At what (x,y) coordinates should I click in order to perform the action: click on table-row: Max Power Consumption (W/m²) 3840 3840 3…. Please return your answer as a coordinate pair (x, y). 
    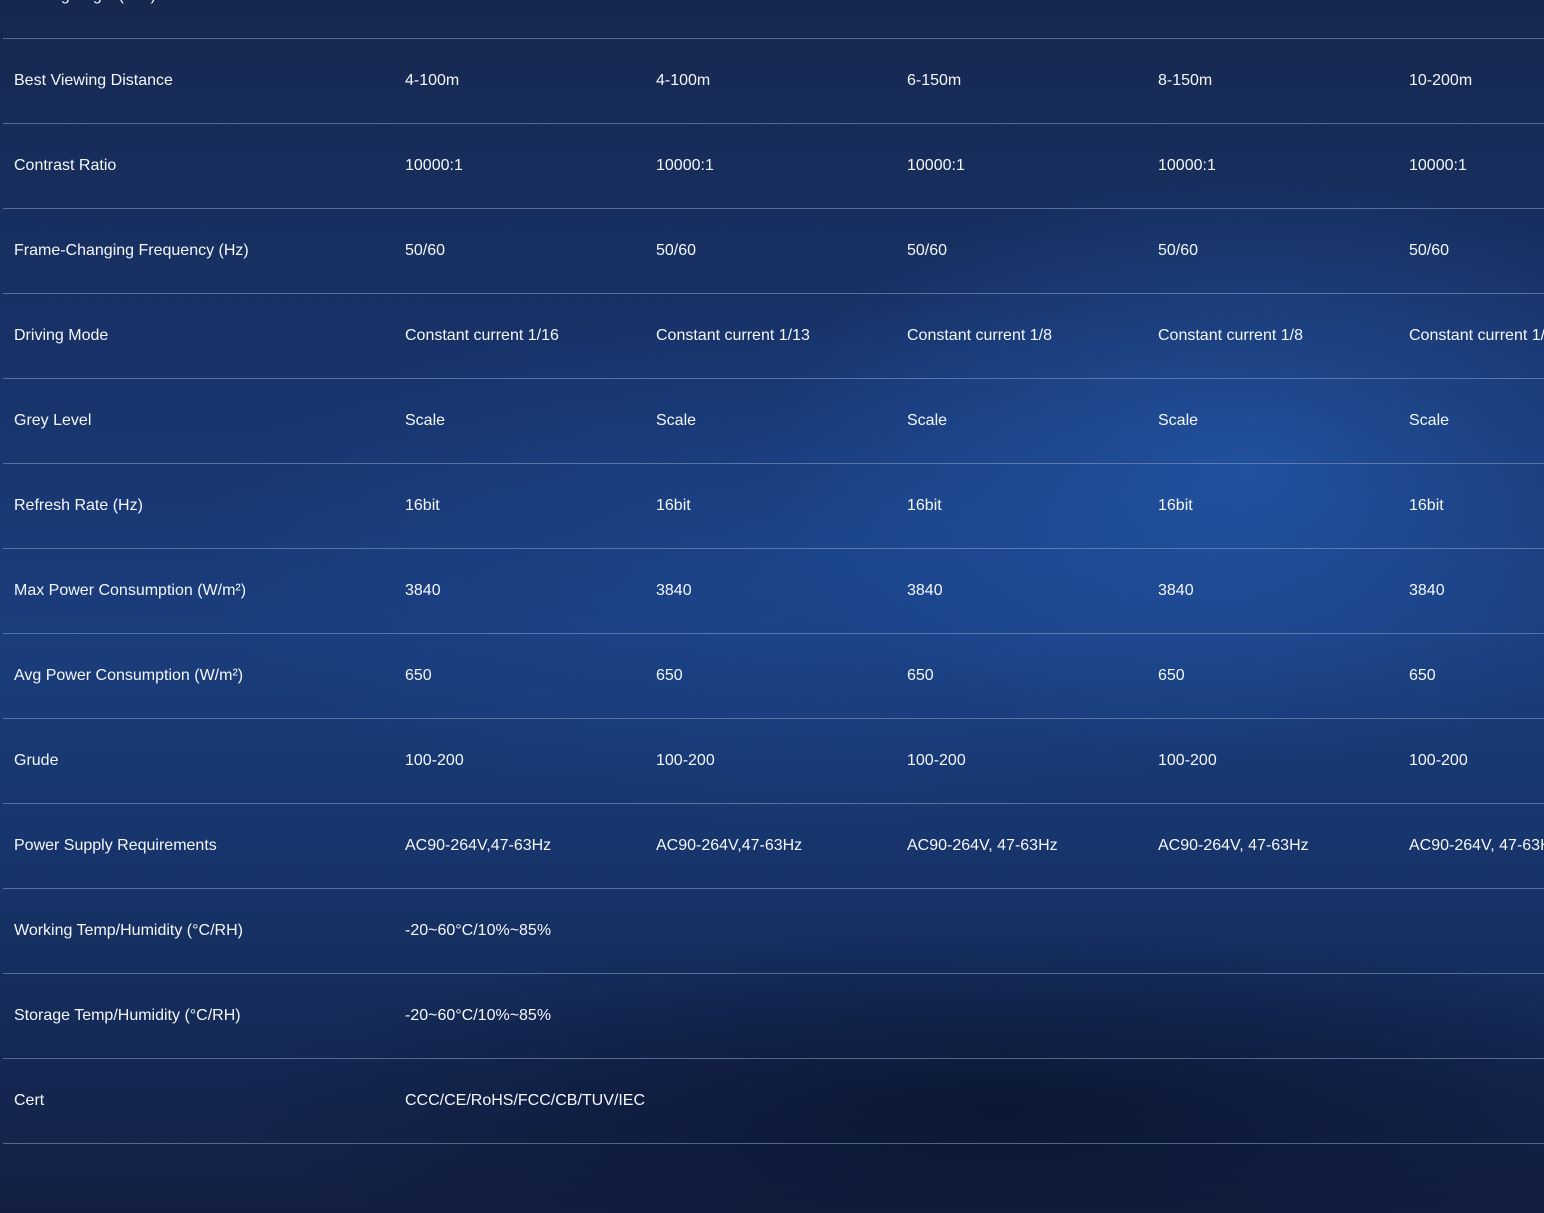
    Looking at the image, I should click on (773, 591).